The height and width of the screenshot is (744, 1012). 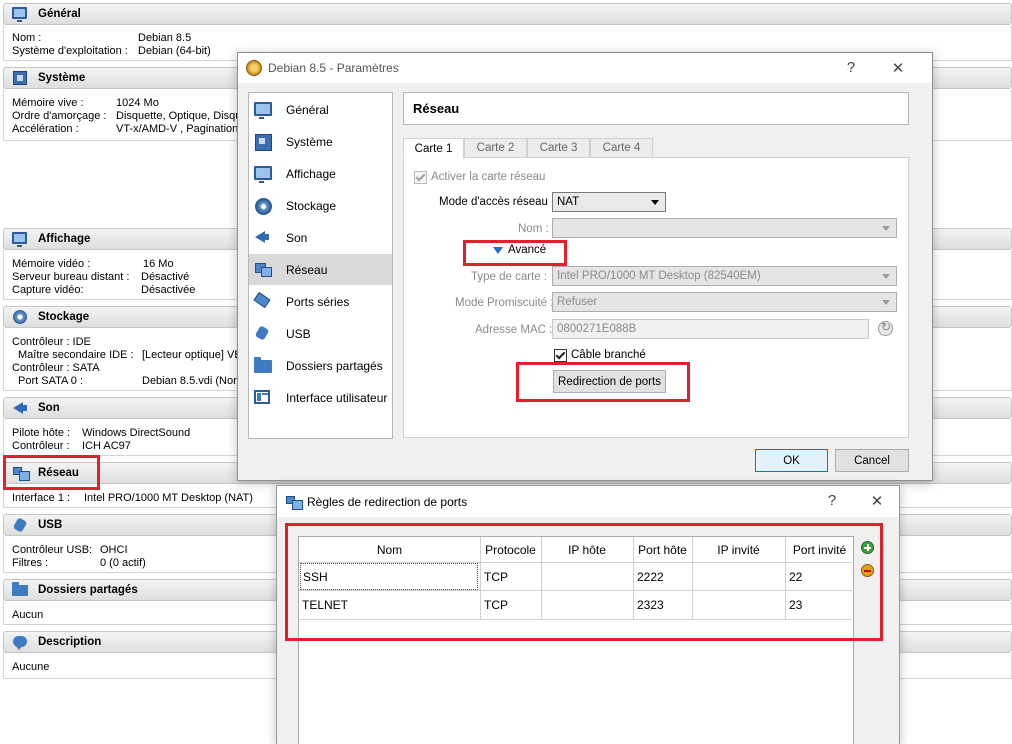 I want to click on detail-value: Désactivé, so click(x=165, y=277).